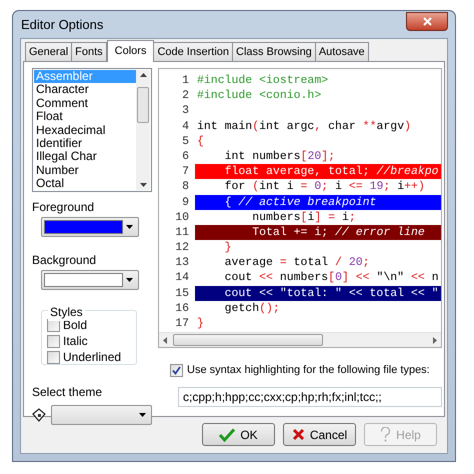 The height and width of the screenshot is (474, 474). What do you see at coordinates (90, 227) in the screenshot?
I see `foreground-color-picker` at bounding box center [90, 227].